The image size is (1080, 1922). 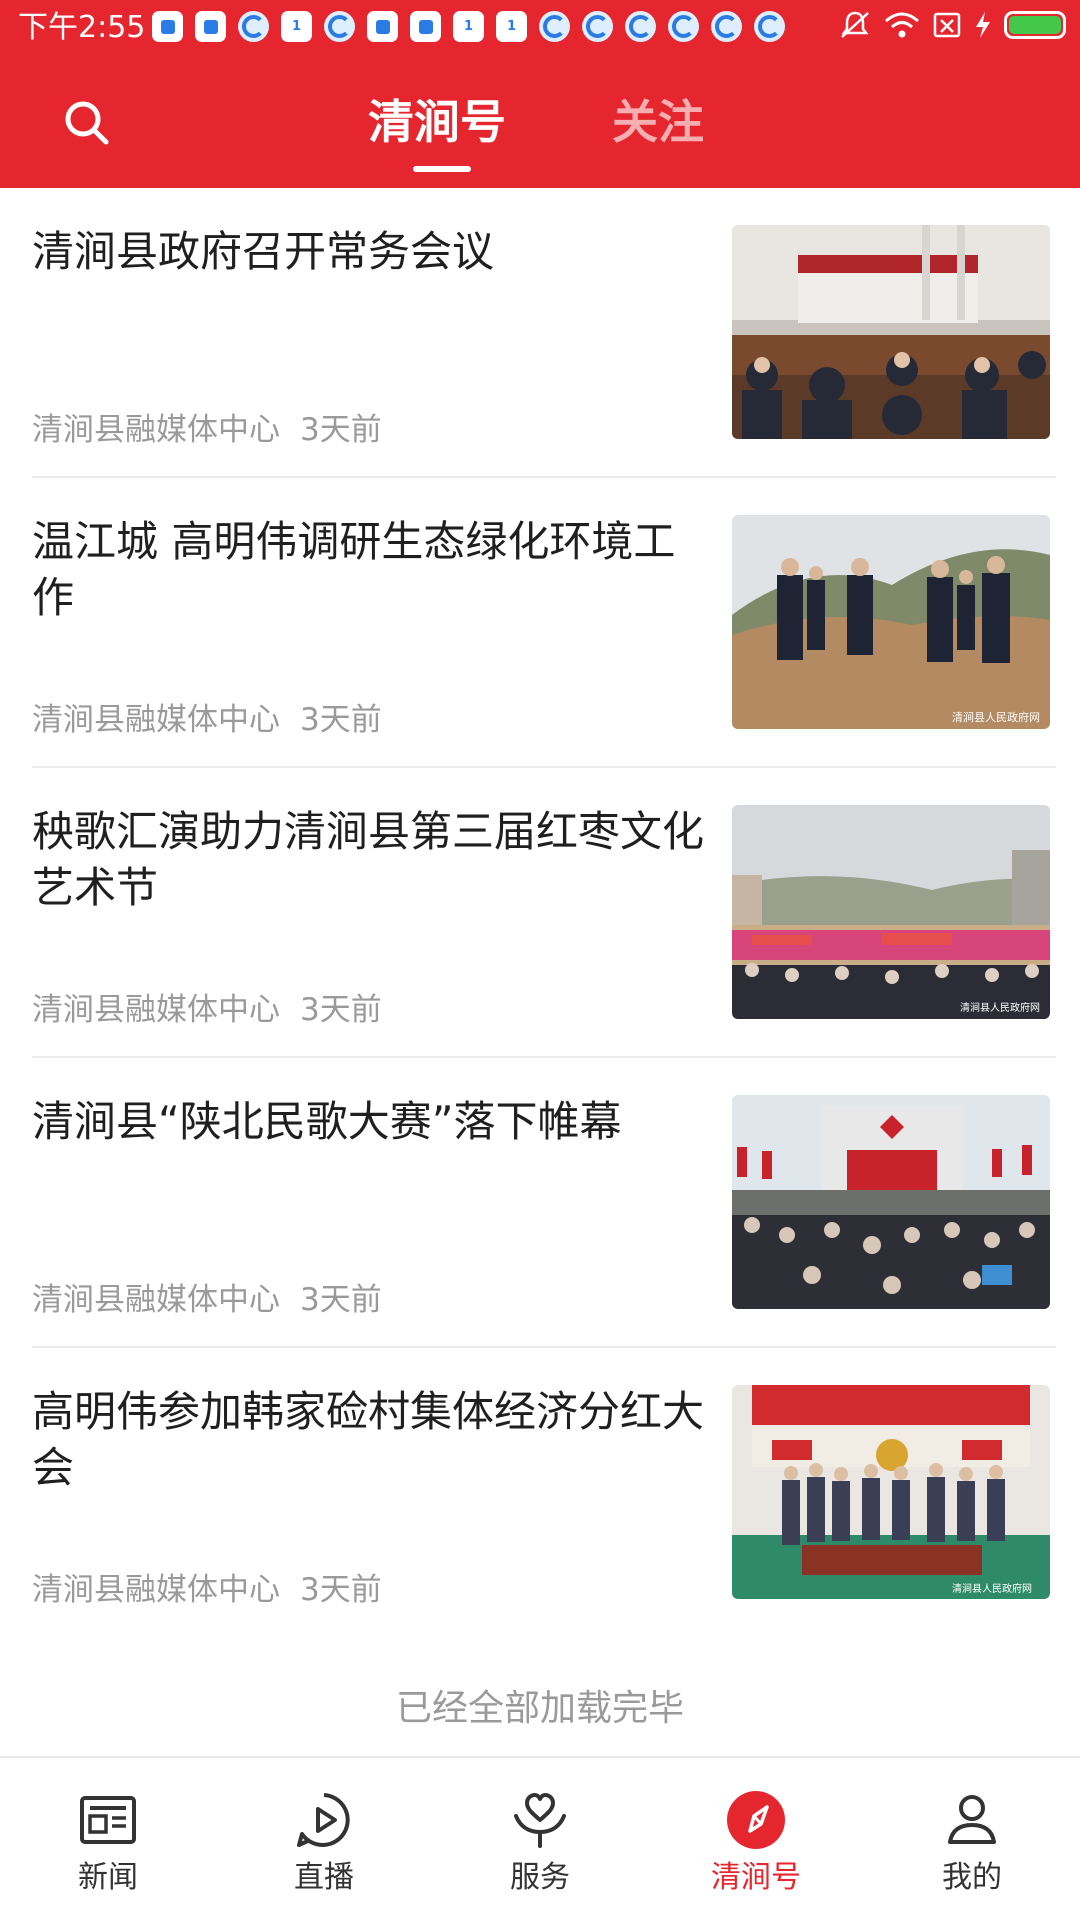 I want to click on nav-label: 直播, so click(x=324, y=1877).